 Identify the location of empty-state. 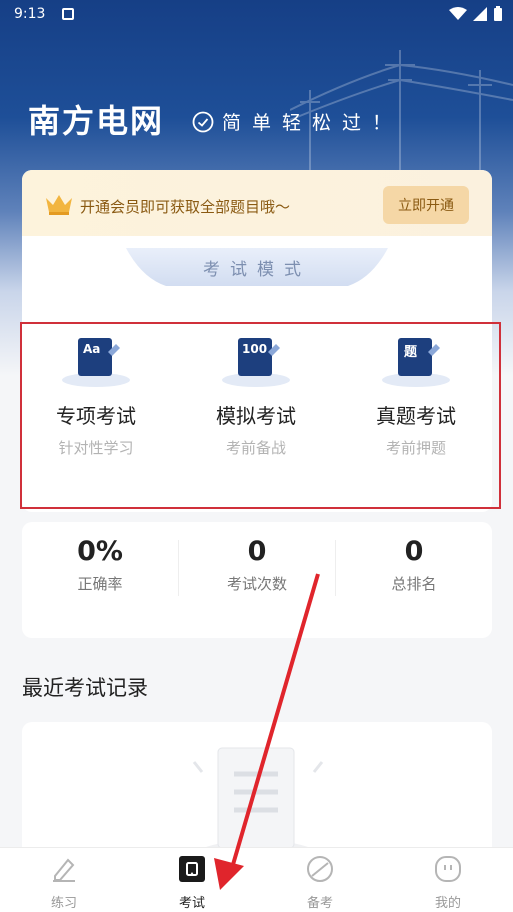
(257, 792).